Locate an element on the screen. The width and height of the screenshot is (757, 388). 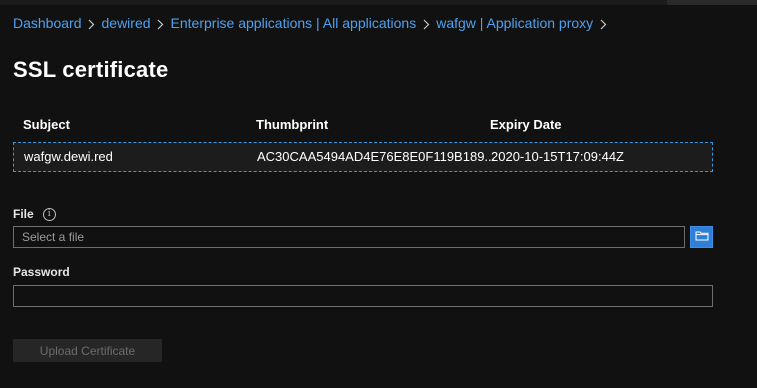
file-field-label: File i is located at coordinates (34, 214).